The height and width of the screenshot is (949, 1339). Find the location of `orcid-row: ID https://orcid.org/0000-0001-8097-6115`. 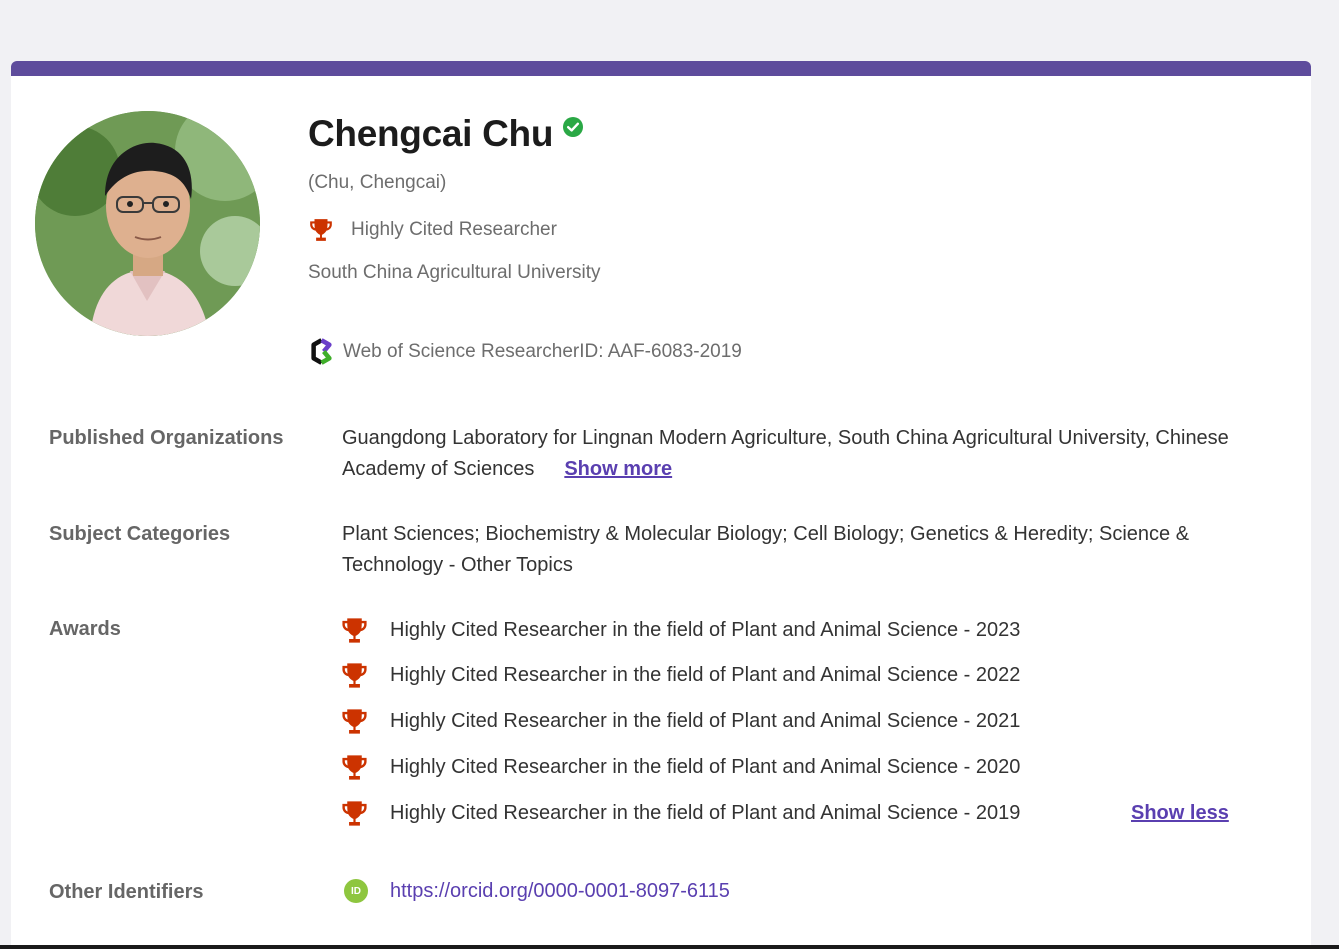

orcid-row: ID https://orcid.org/0000-0001-8097-6115 is located at coordinates (537, 891).